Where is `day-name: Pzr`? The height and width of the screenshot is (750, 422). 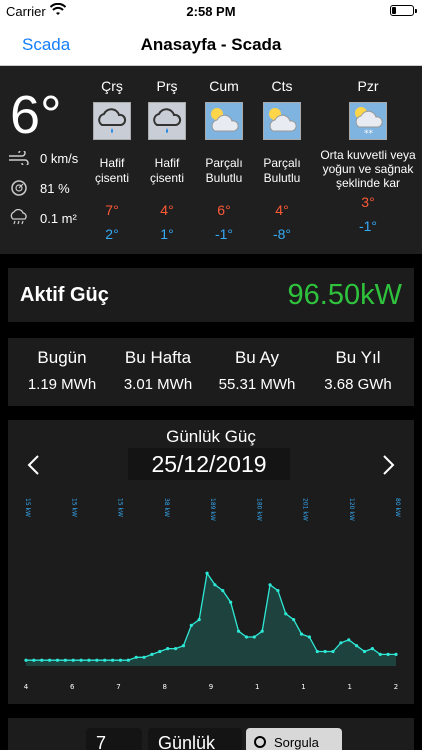 day-name: Pzr is located at coordinates (368, 86).